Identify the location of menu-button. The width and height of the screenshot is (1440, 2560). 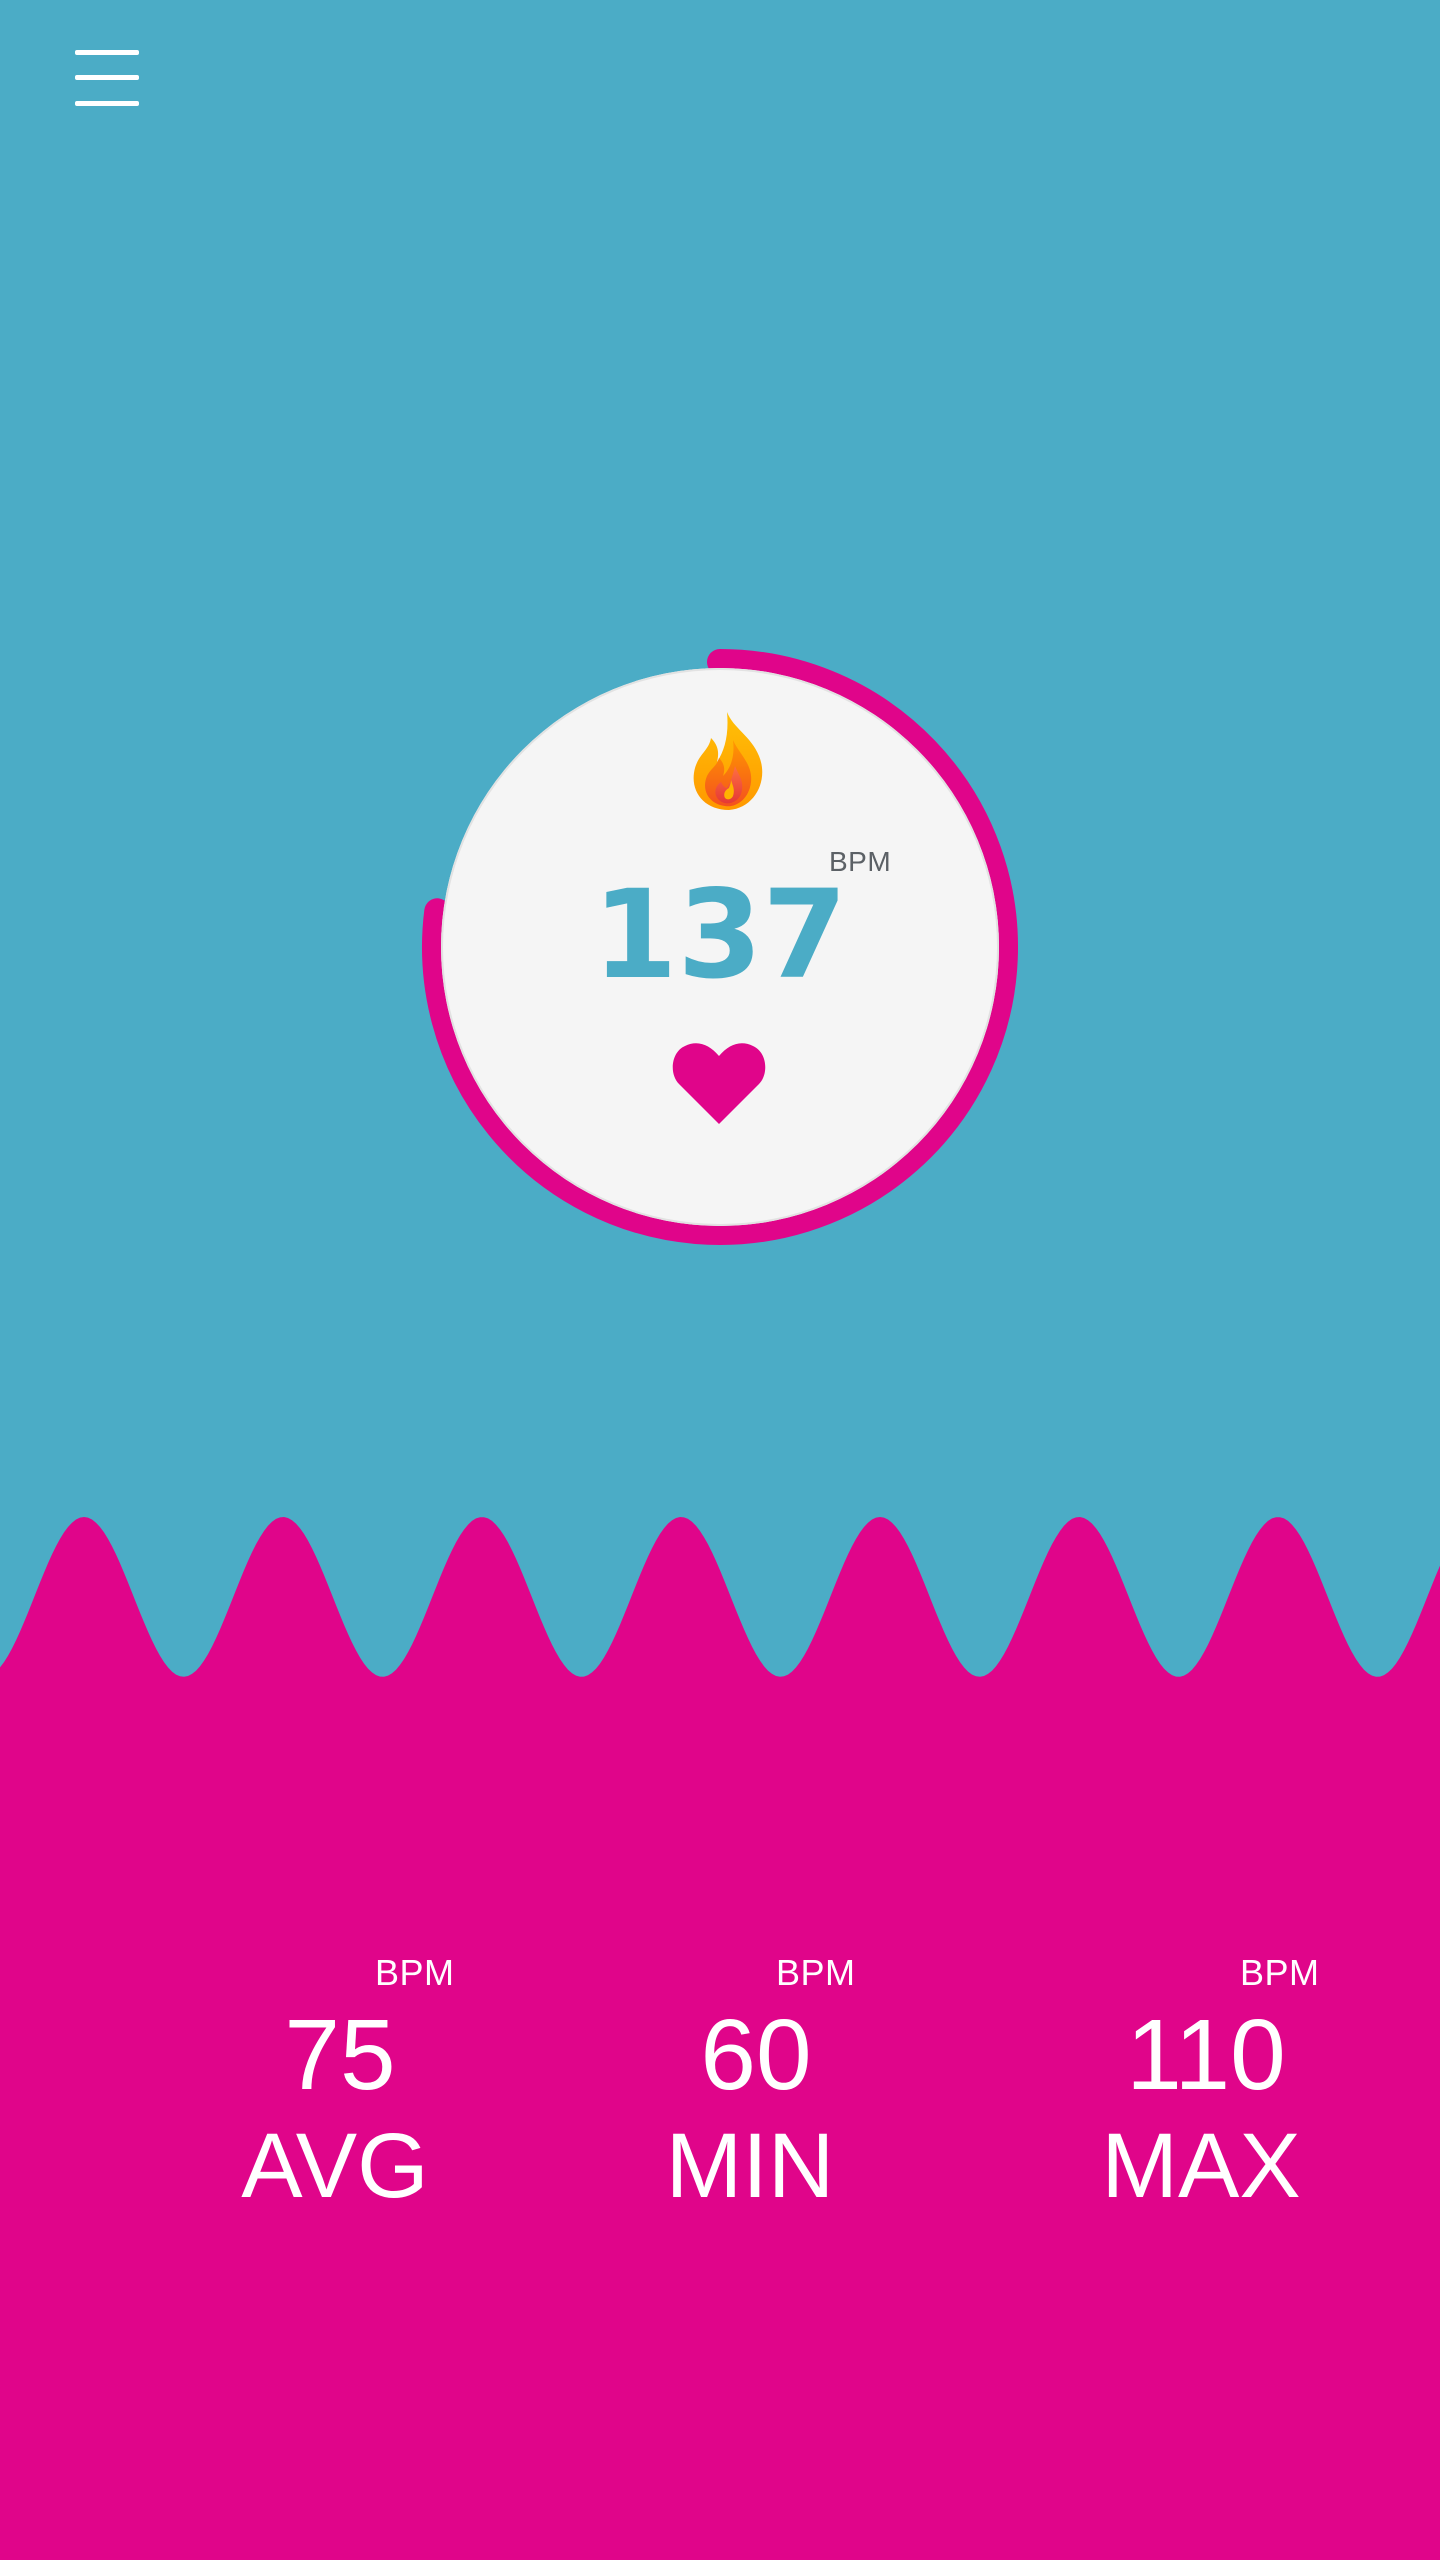
(107, 80).